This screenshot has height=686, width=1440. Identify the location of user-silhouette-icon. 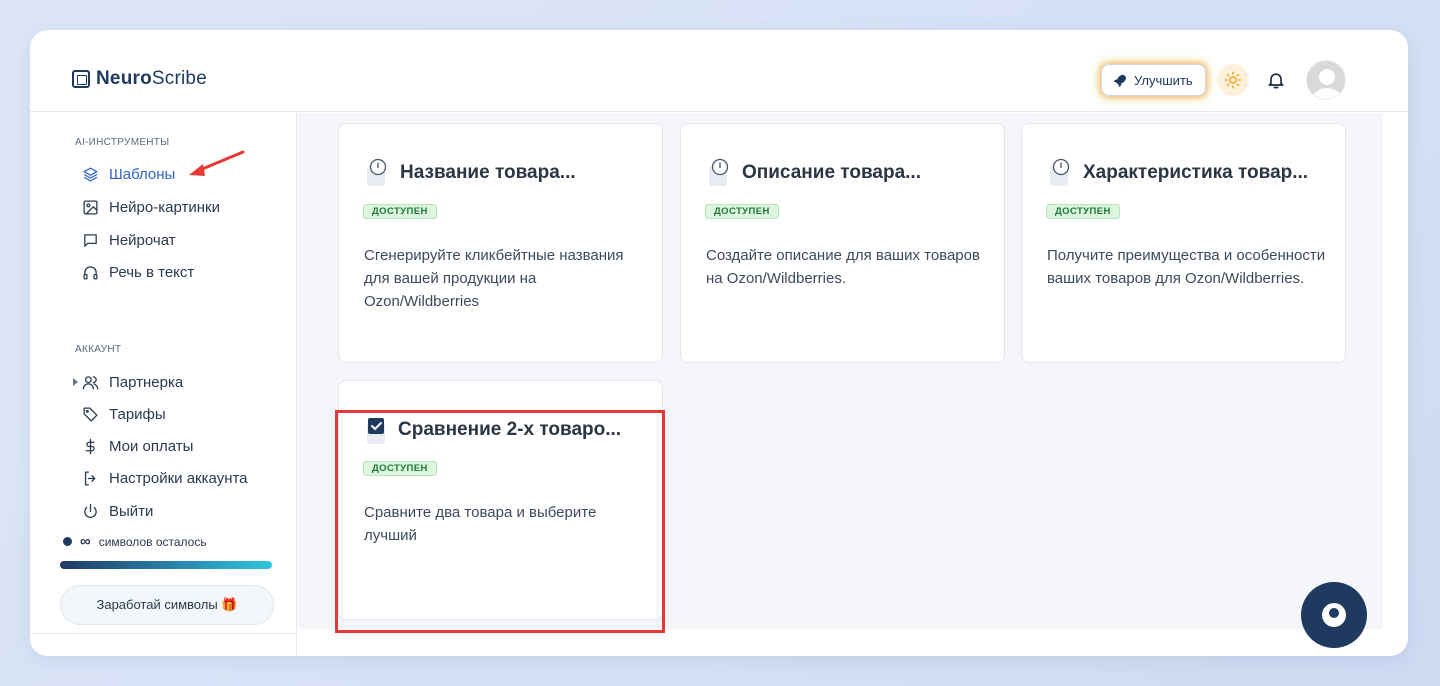
(1327, 84).